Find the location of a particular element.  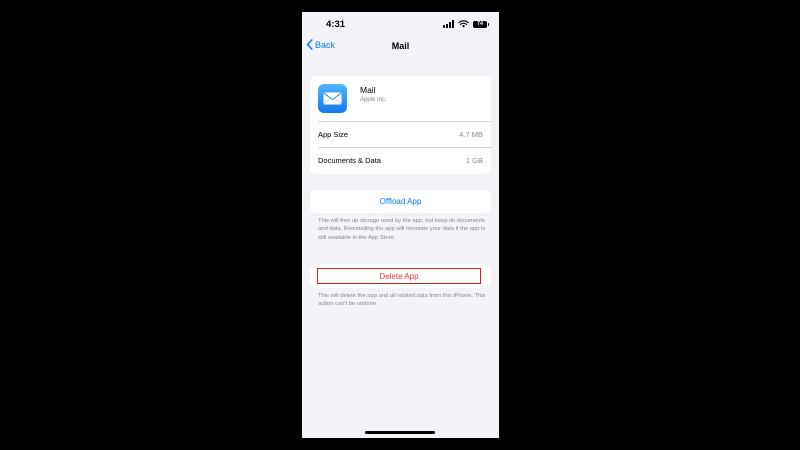

mail-envelope-icon is located at coordinates (332, 98).